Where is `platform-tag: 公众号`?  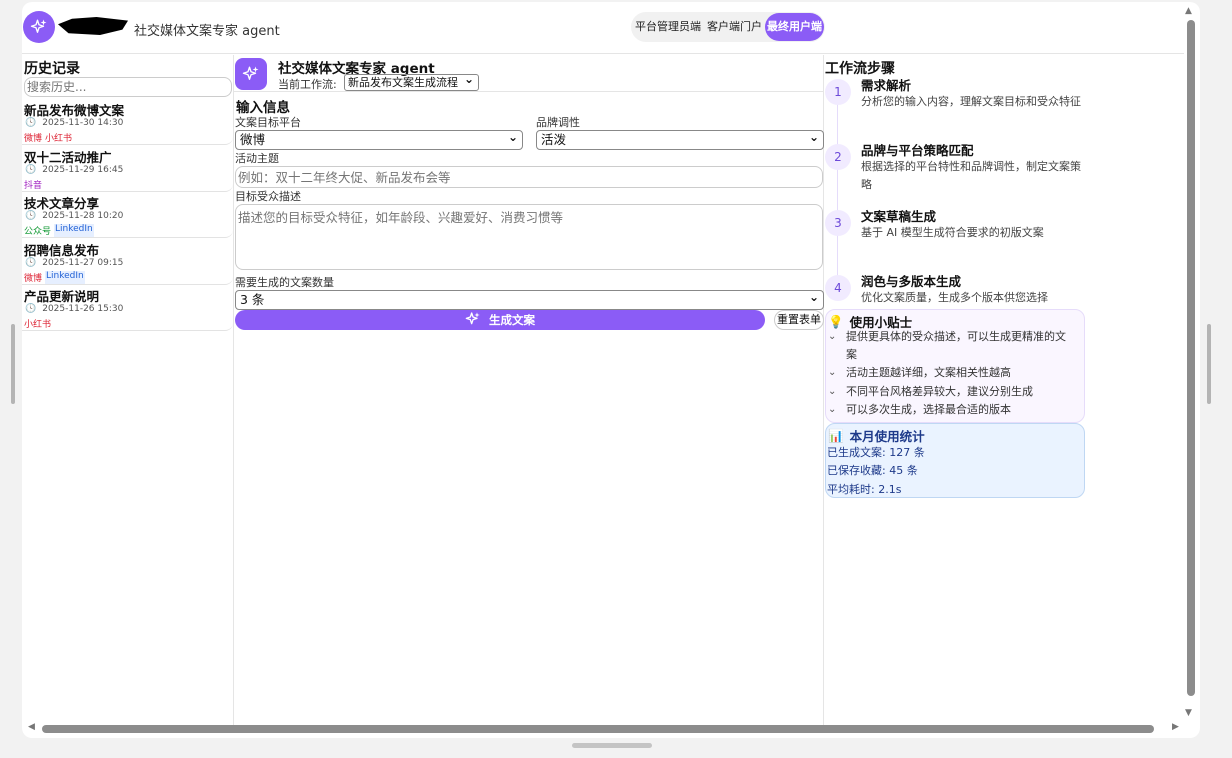 platform-tag: 公众号 is located at coordinates (38, 232).